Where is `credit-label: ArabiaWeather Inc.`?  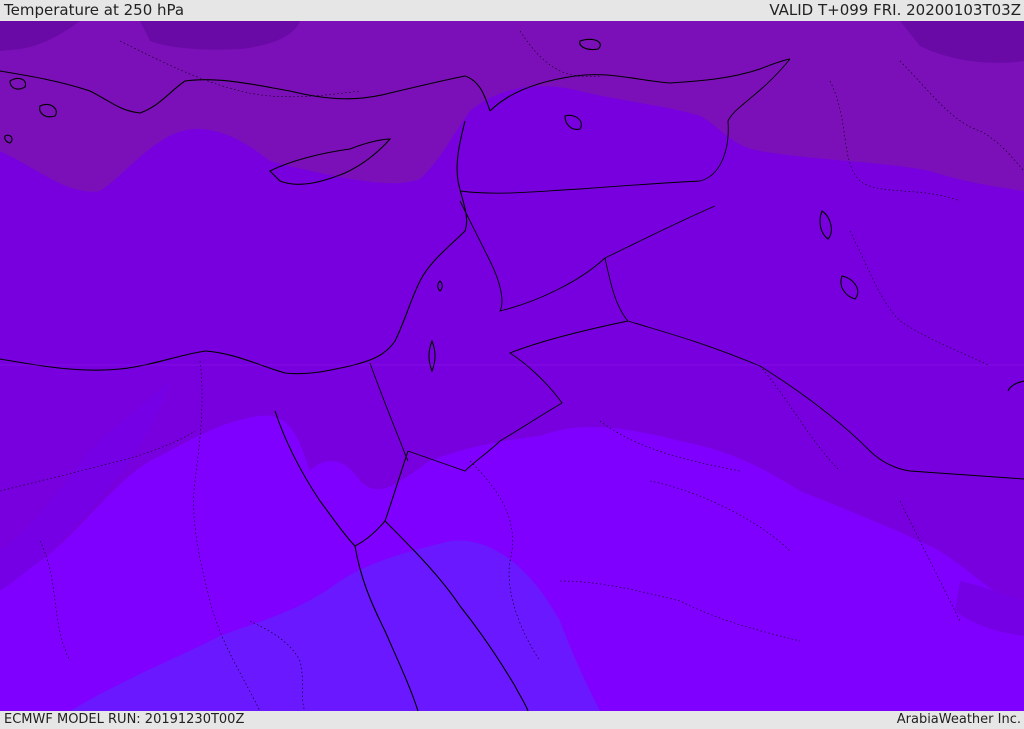 credit-label: ArabiaWeather Inc. is located at coordinates (958, 719).